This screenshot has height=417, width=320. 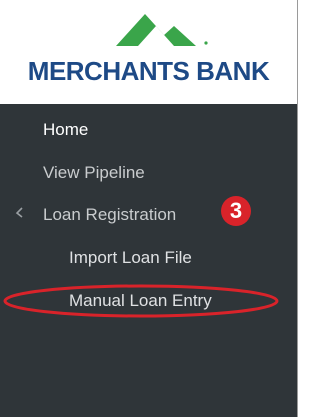 What do you see at coordinates (94, 173) in the screenshot?
I see `sidebar-item-view-pipeline: View Pipeline` at bounding box center [94, 173].